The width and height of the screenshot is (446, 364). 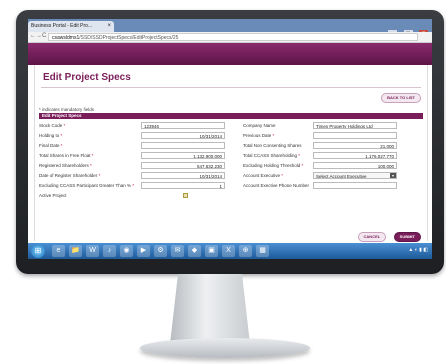 I want to click on register-date-field: 10/31/2014, so click(x=183, y=175).